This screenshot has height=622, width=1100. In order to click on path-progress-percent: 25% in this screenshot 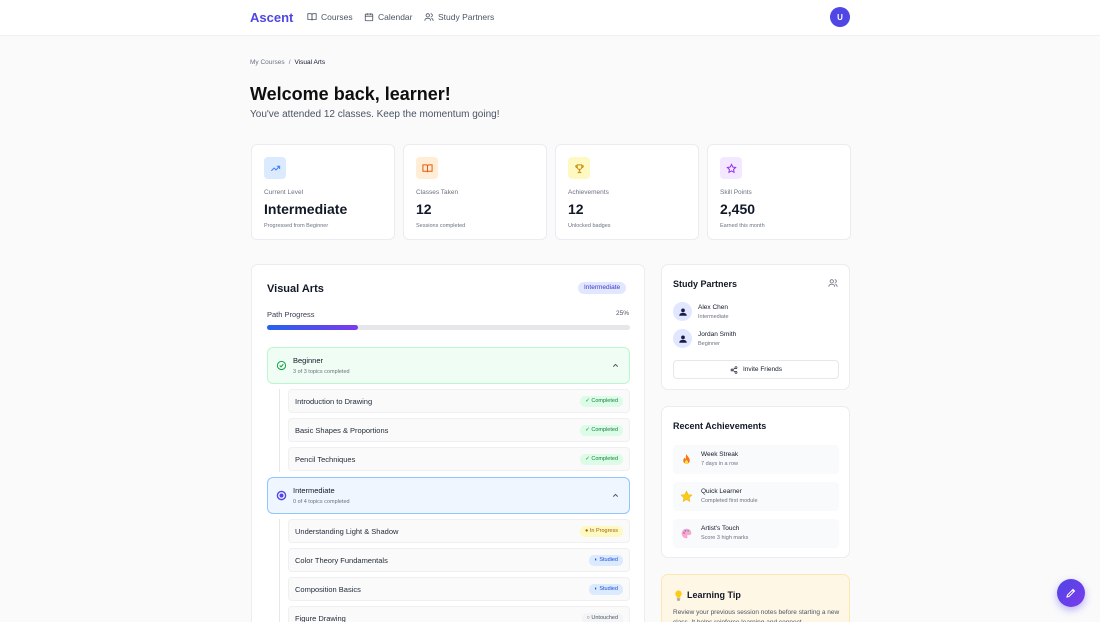, I will do `click(623, 313)`.